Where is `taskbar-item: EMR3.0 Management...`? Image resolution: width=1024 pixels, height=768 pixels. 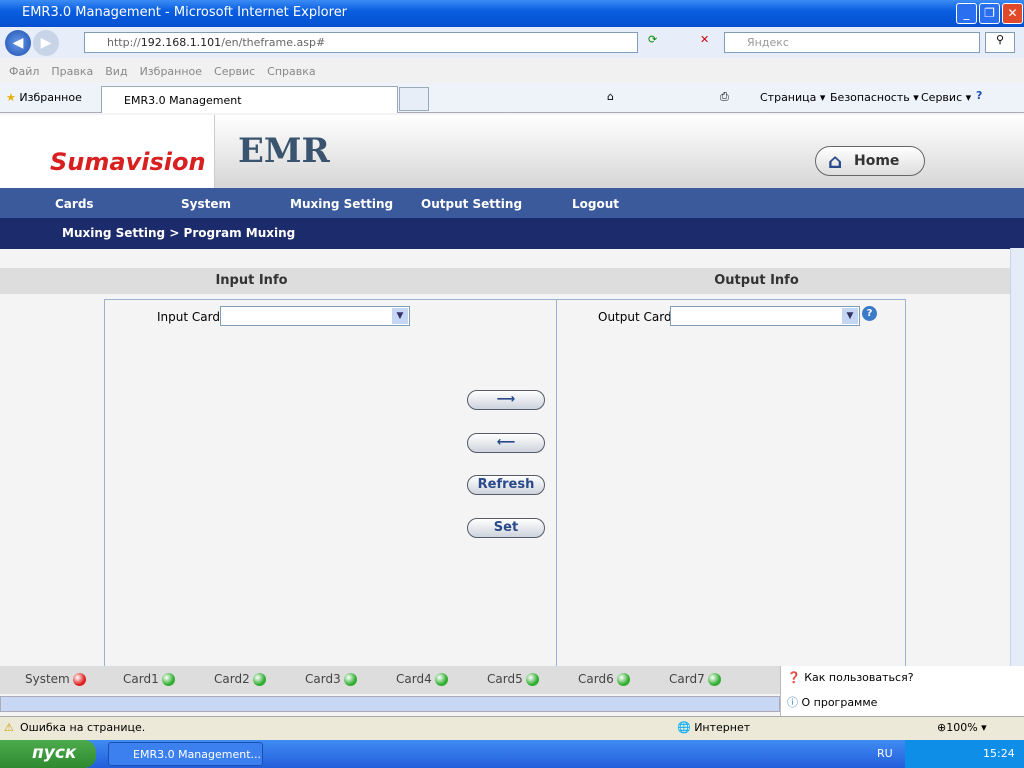 taskbar-item: EMR3.0 Management... is located at coordinates (185, 754).